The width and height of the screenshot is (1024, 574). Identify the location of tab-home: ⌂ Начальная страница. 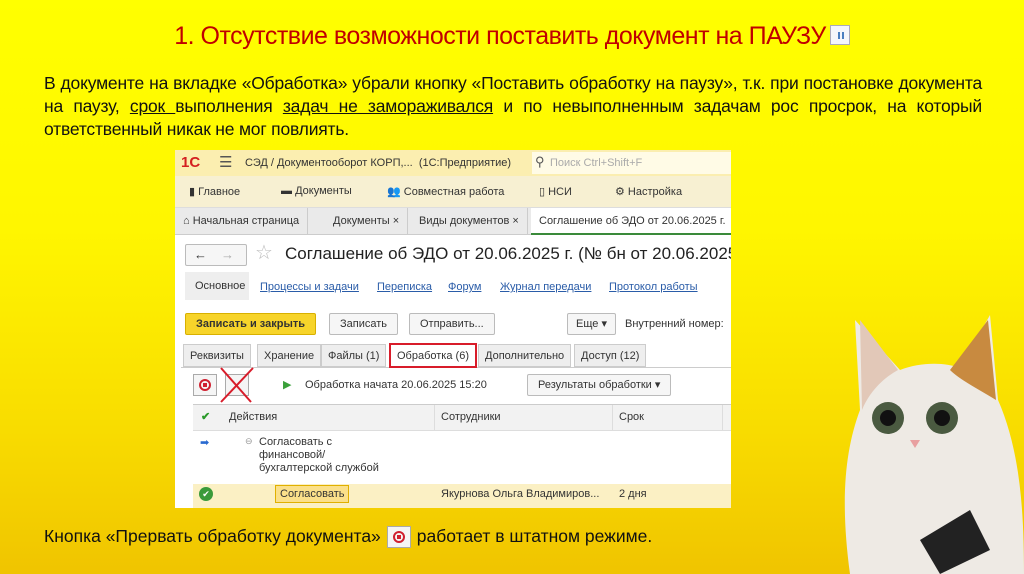
(242, 221).